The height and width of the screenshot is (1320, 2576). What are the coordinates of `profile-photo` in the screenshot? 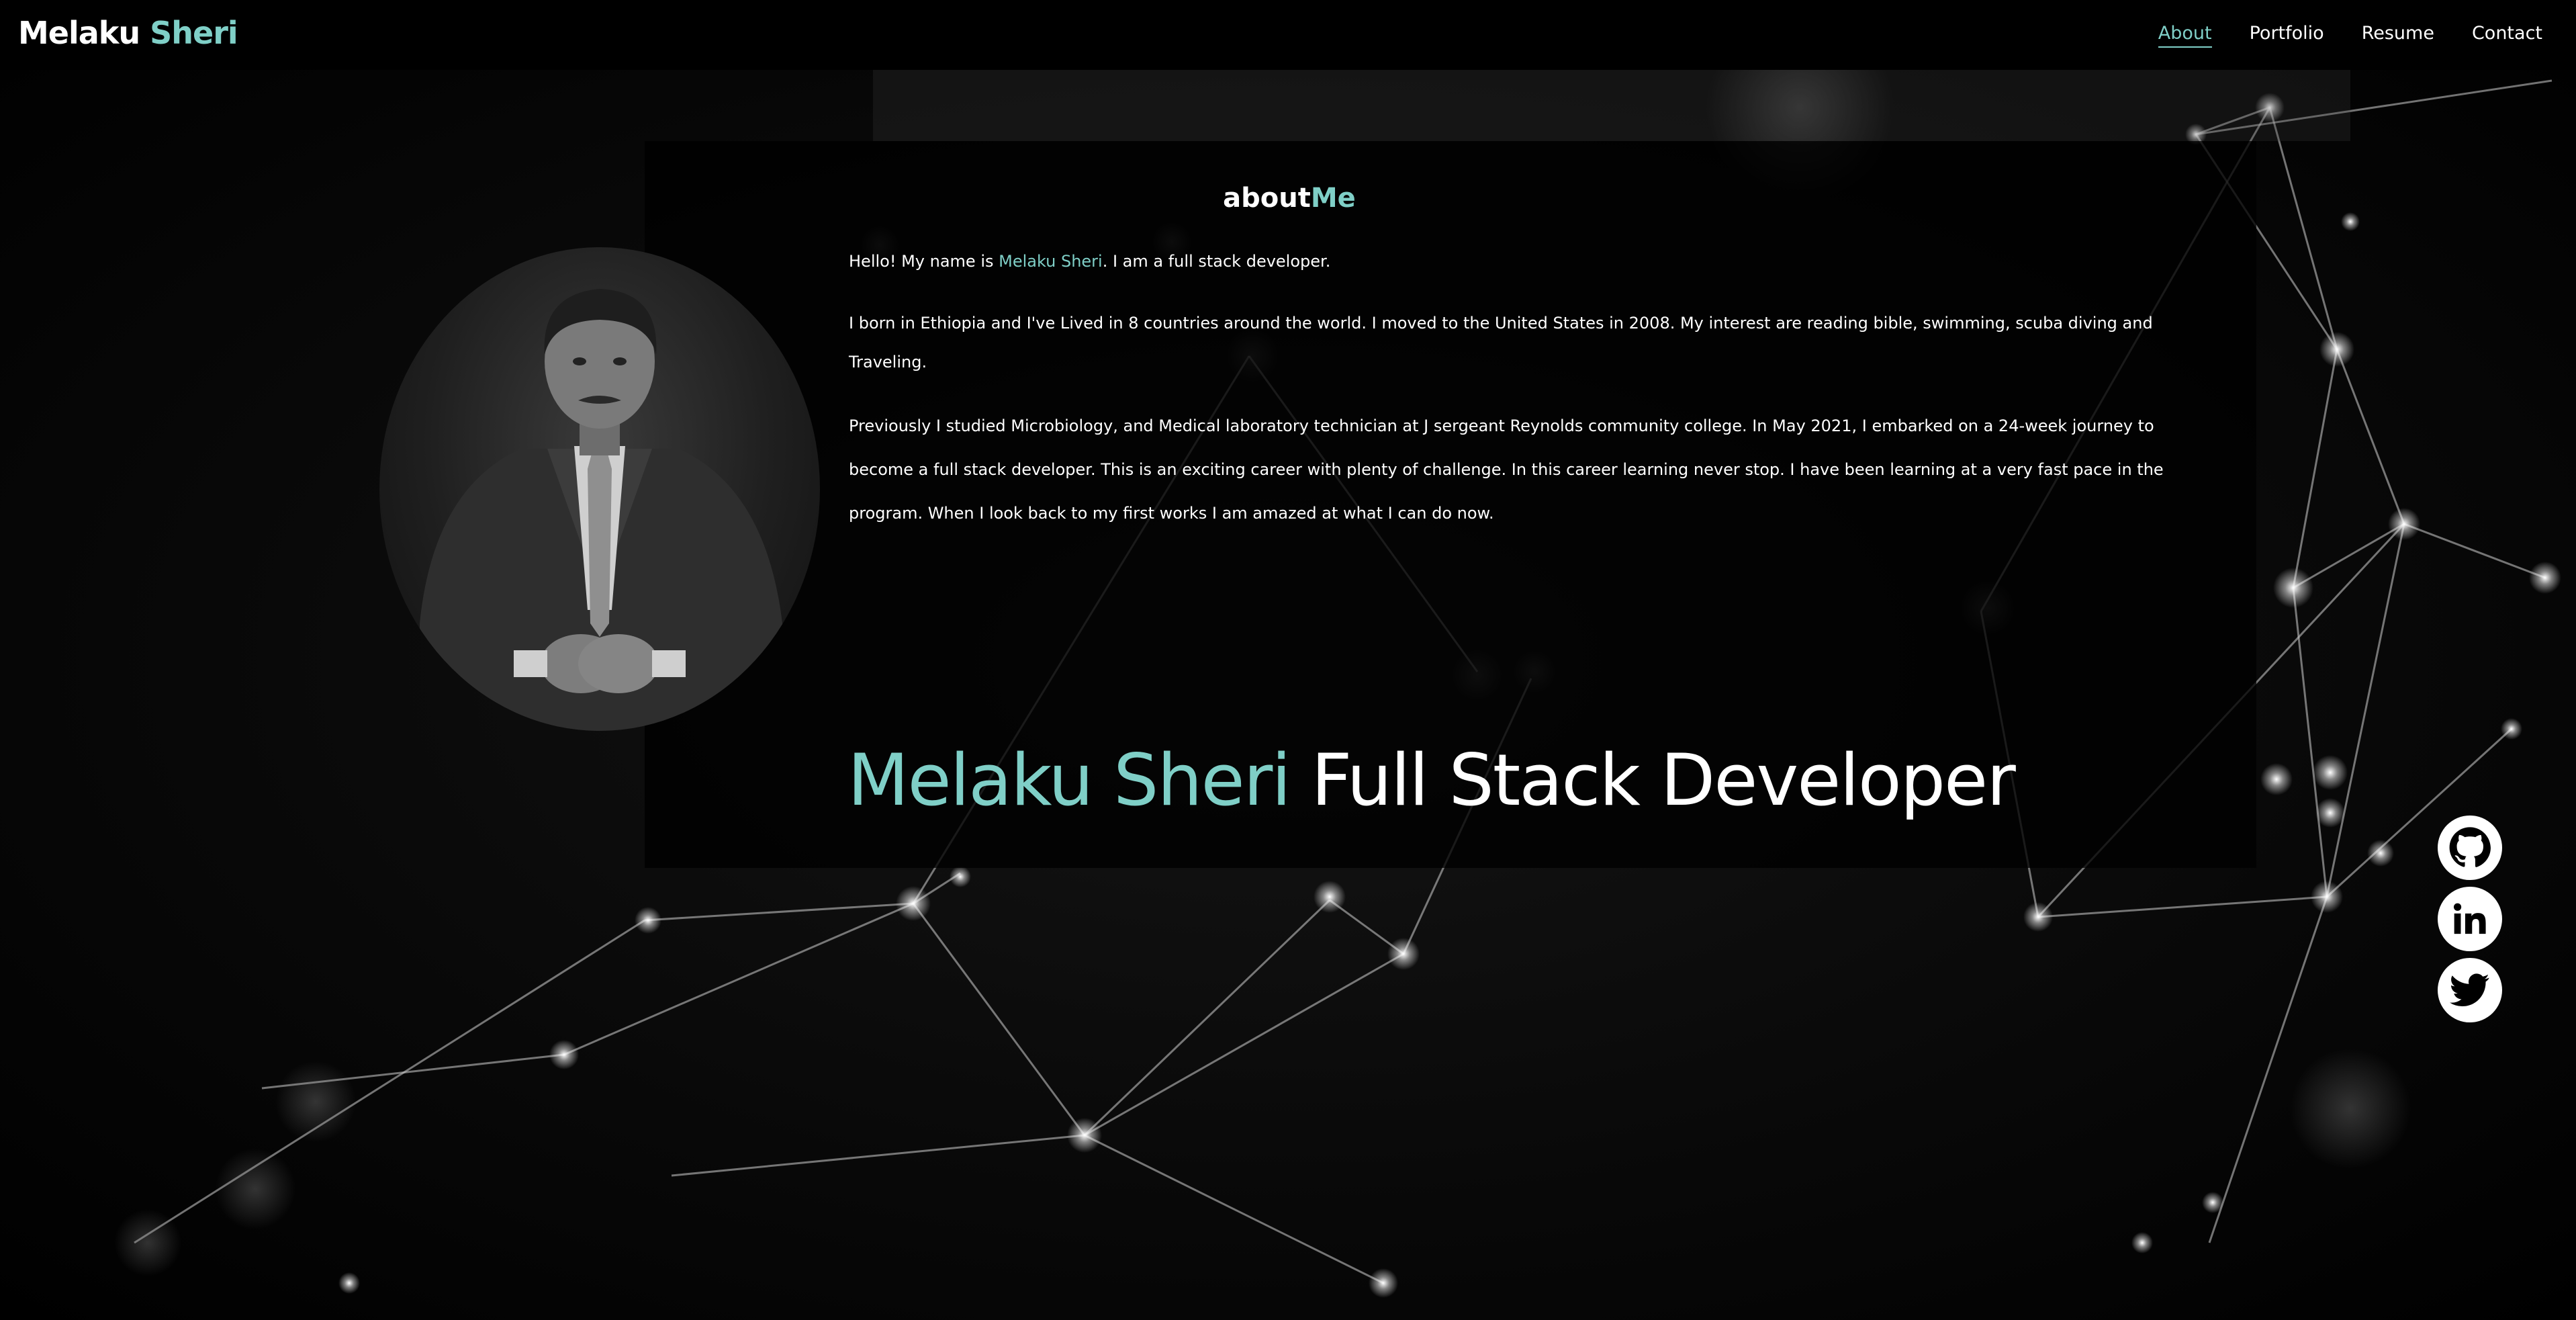 It's located at (599, 489).